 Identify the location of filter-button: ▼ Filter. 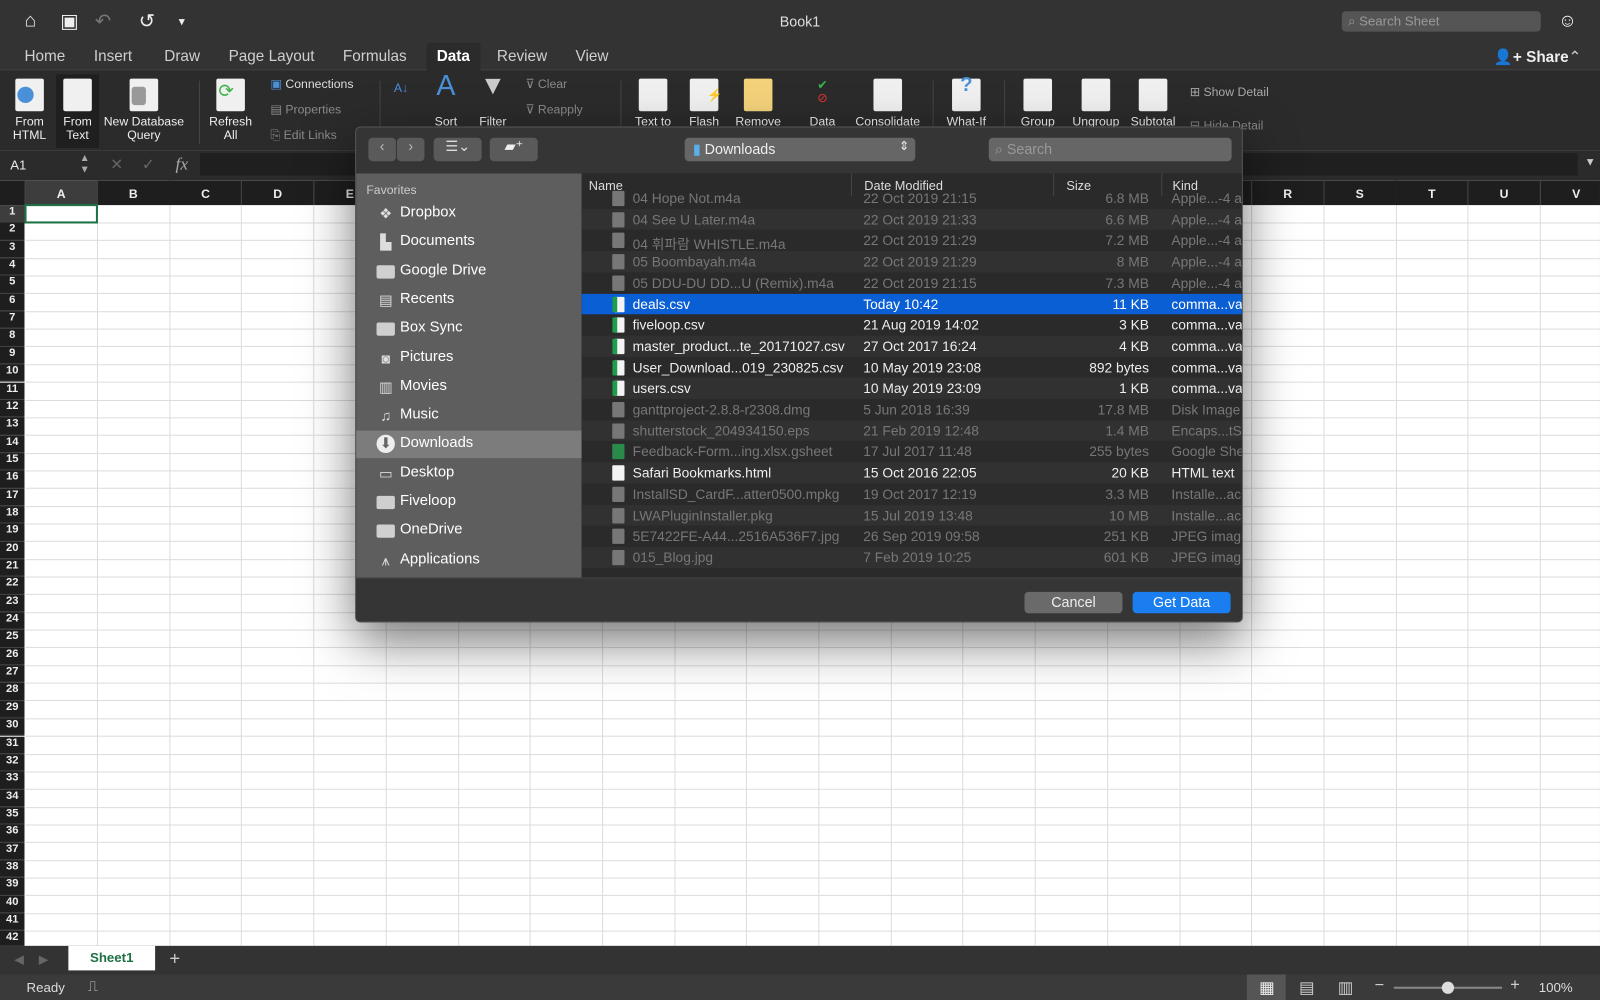
(493, 100).